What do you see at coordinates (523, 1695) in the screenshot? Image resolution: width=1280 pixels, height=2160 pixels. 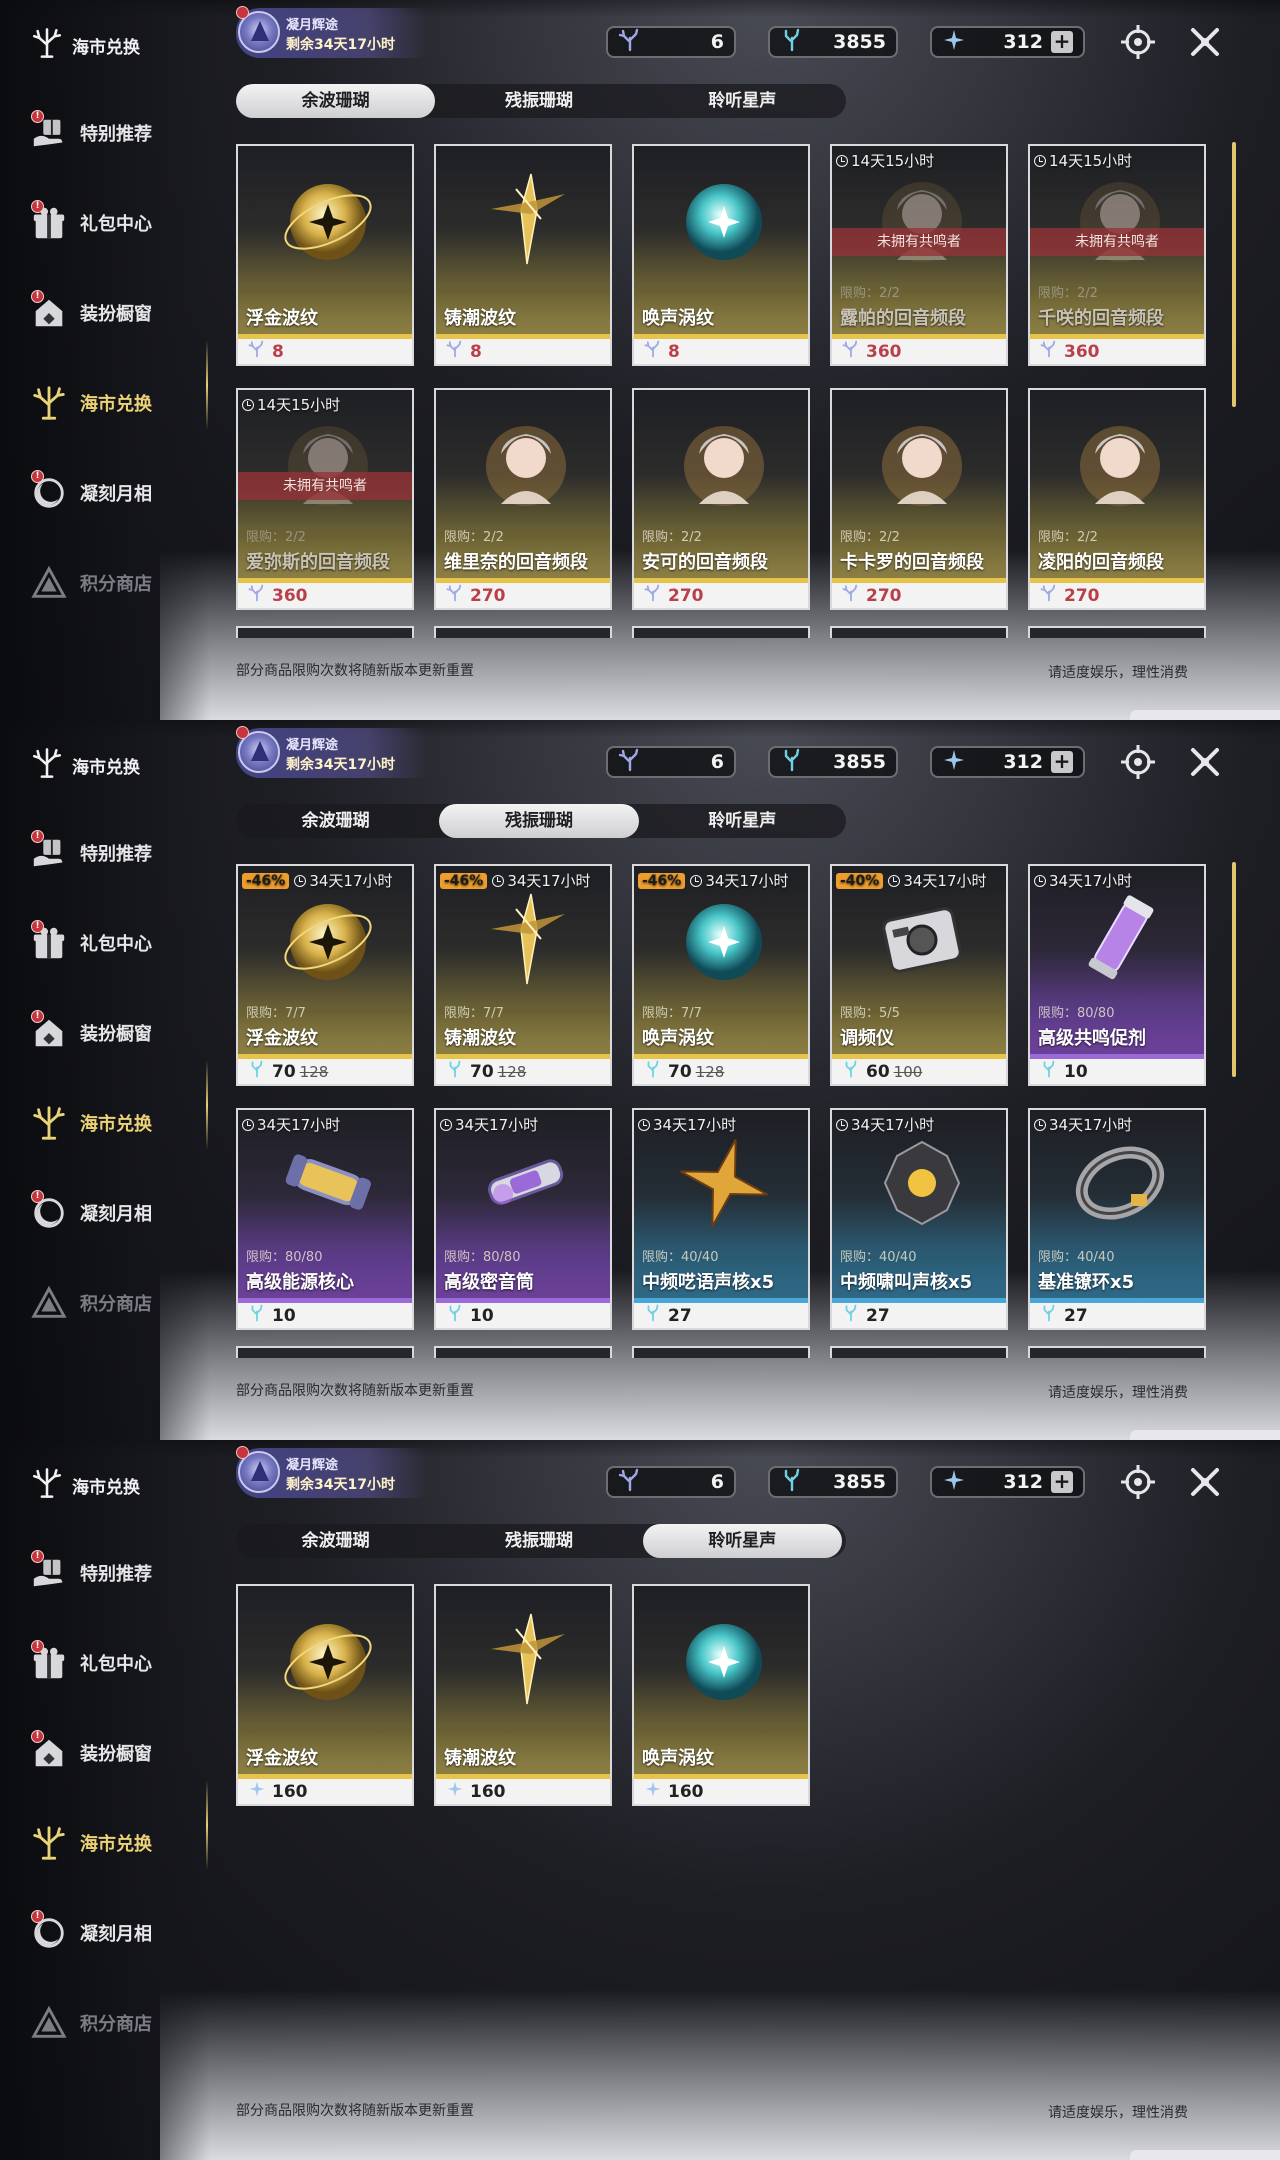 I see `item-card: 铸潮波纹 160` at bounding box center [523, 1695].